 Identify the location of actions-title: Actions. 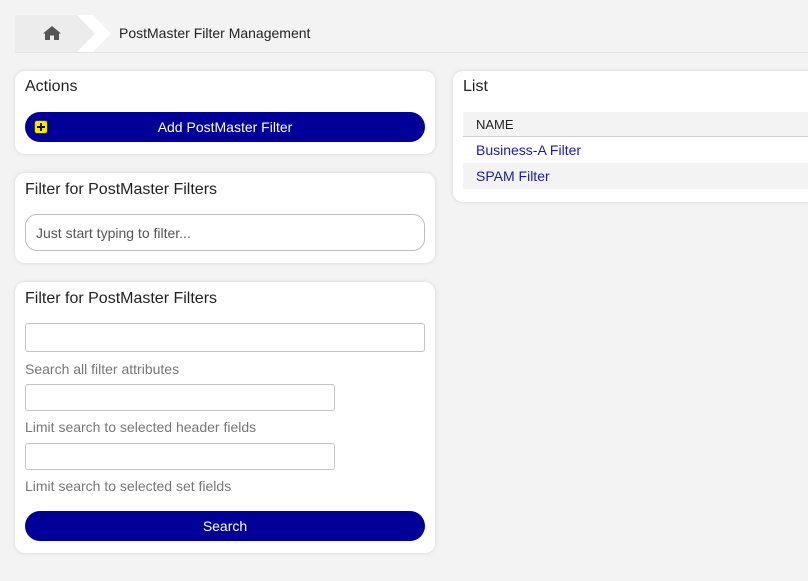
(51, 86).